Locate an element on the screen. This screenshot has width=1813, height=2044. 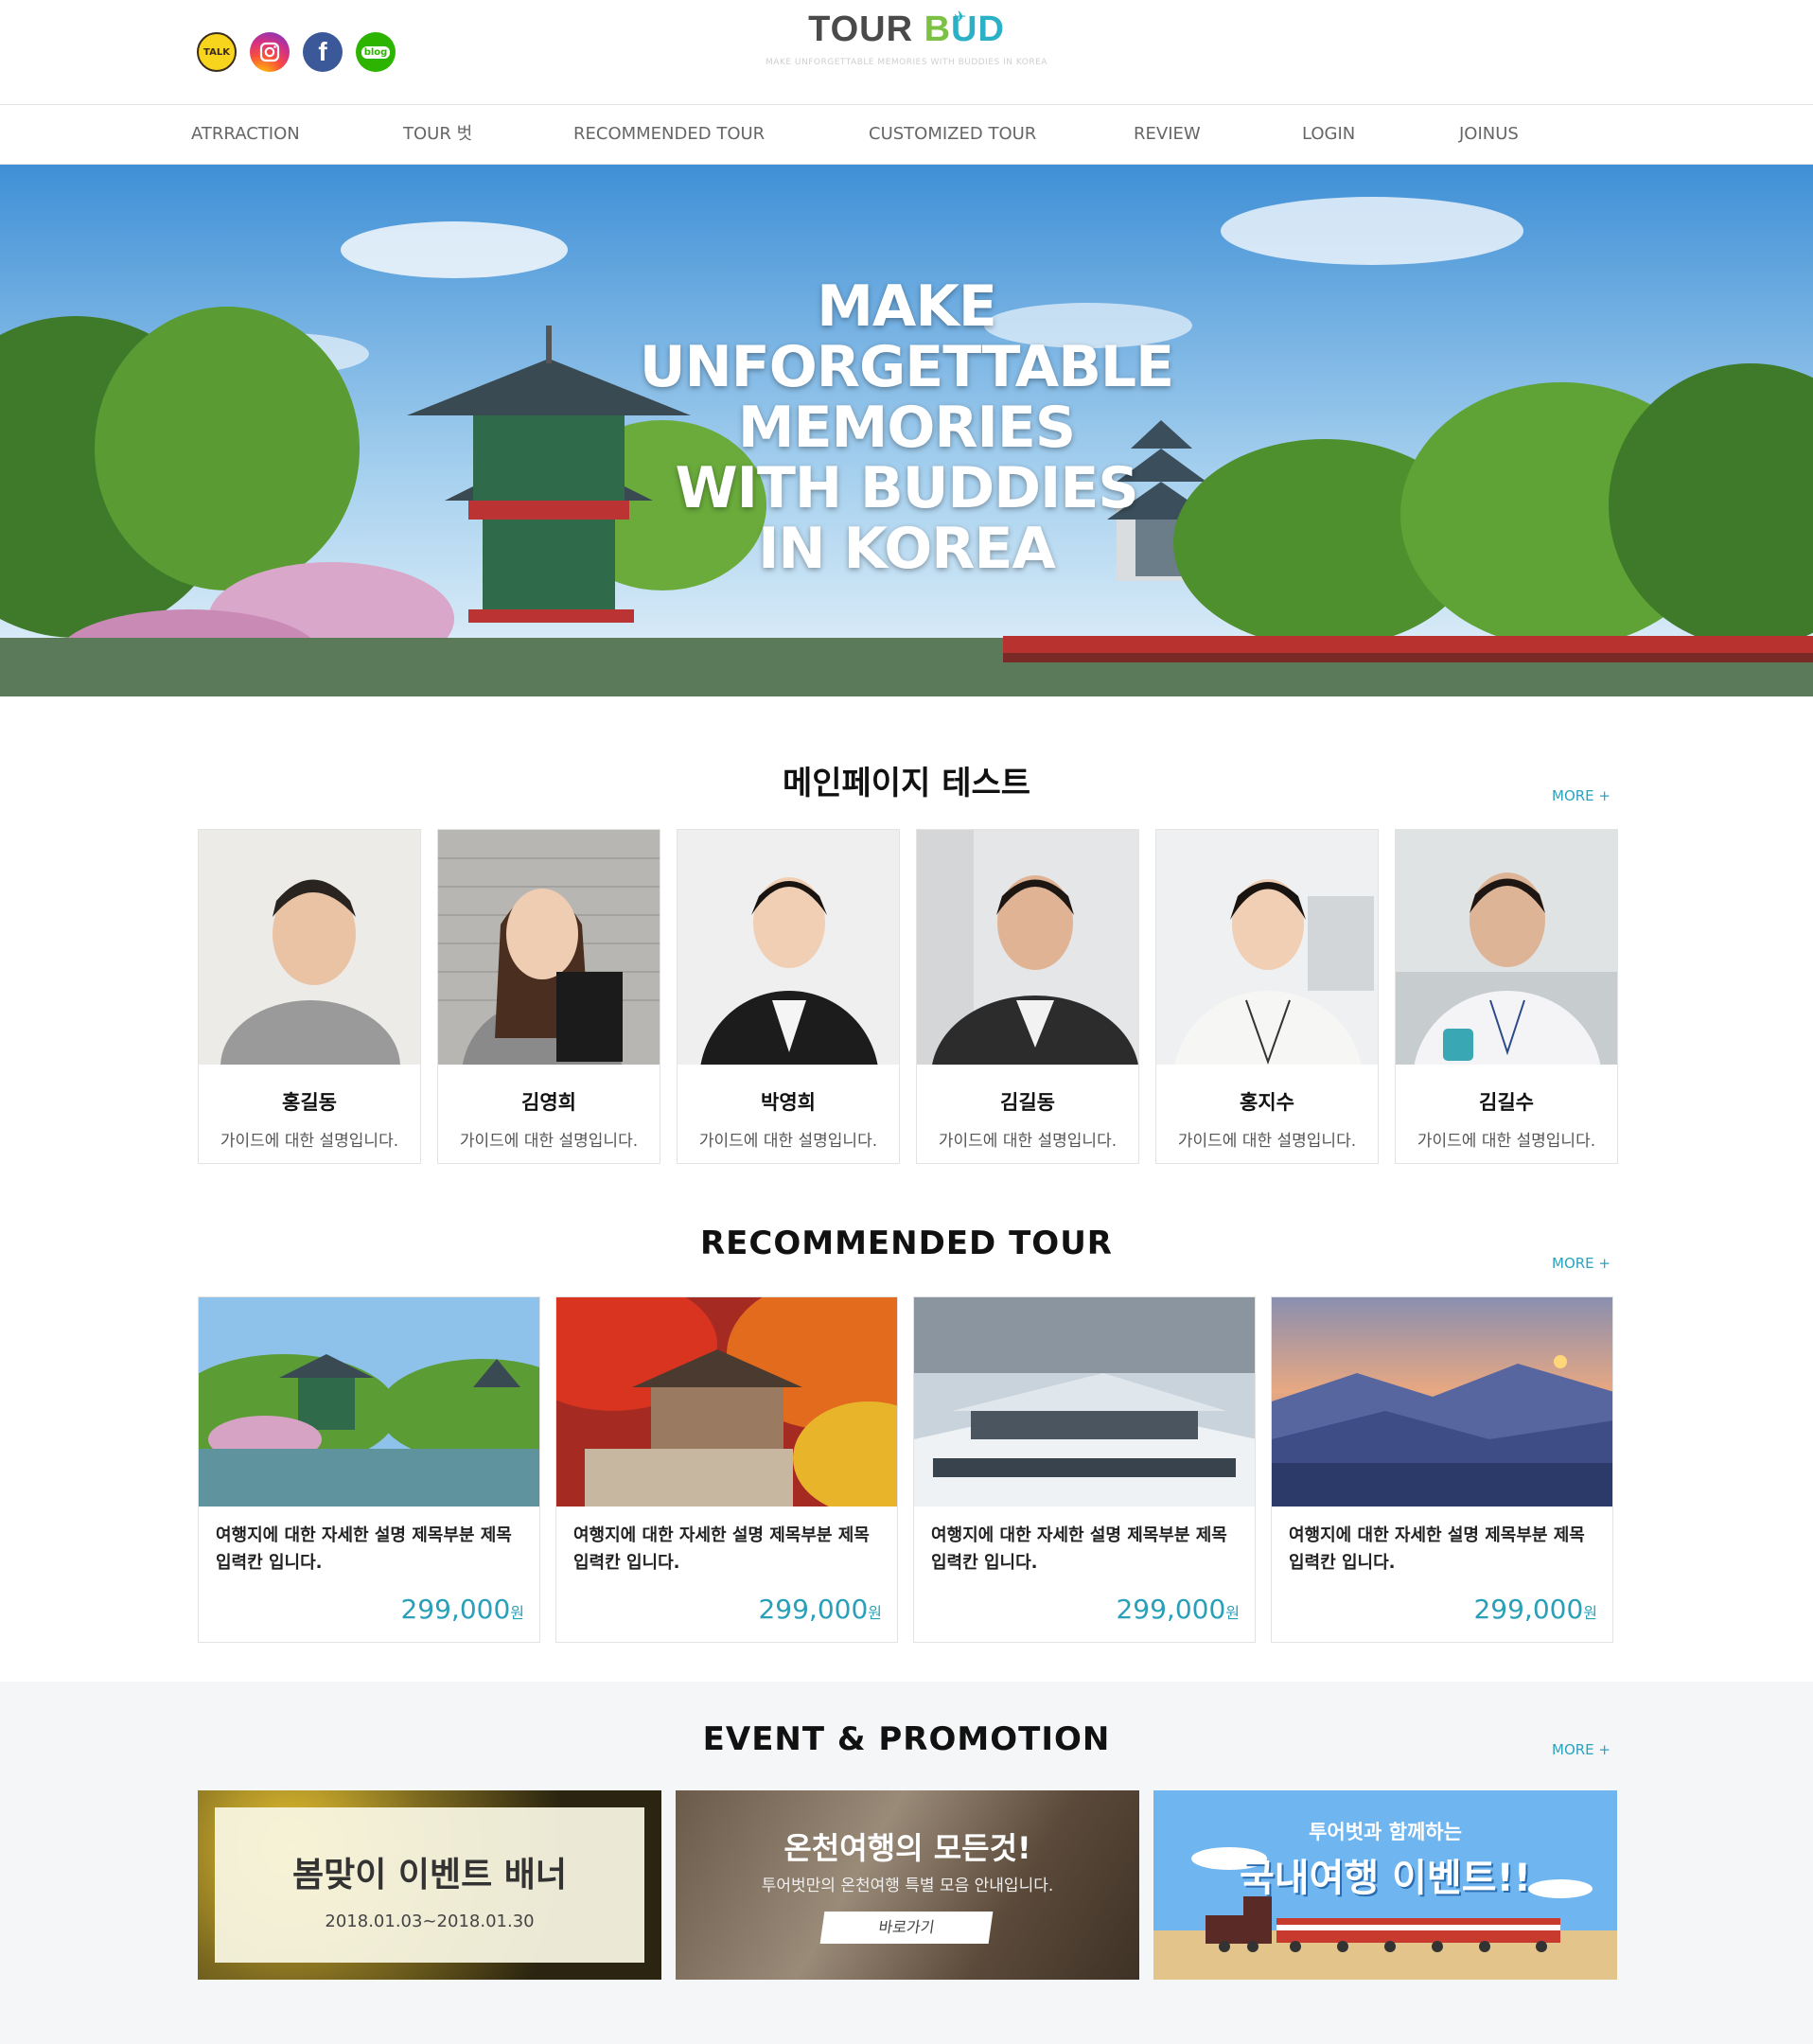
hero-line: MEMORIES is located at coordinates (906, 428).